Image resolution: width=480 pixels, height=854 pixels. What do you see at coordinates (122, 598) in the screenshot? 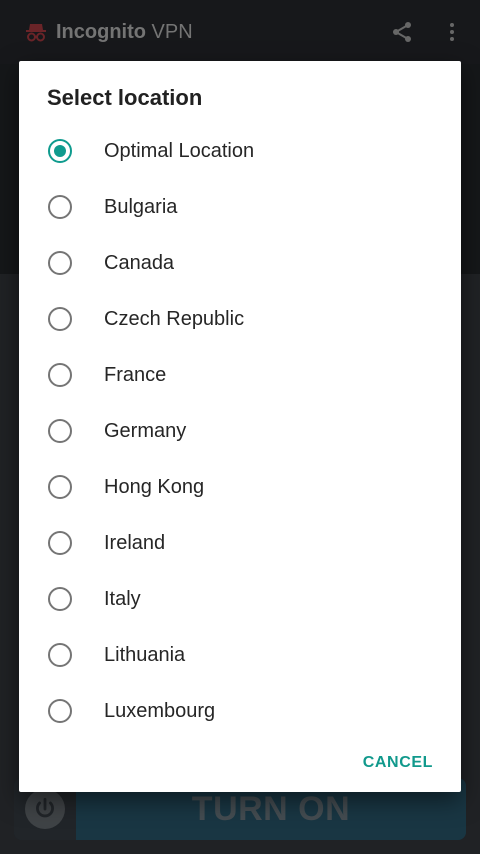
I see `option-label: Italy` at bounding box center [122, 598].